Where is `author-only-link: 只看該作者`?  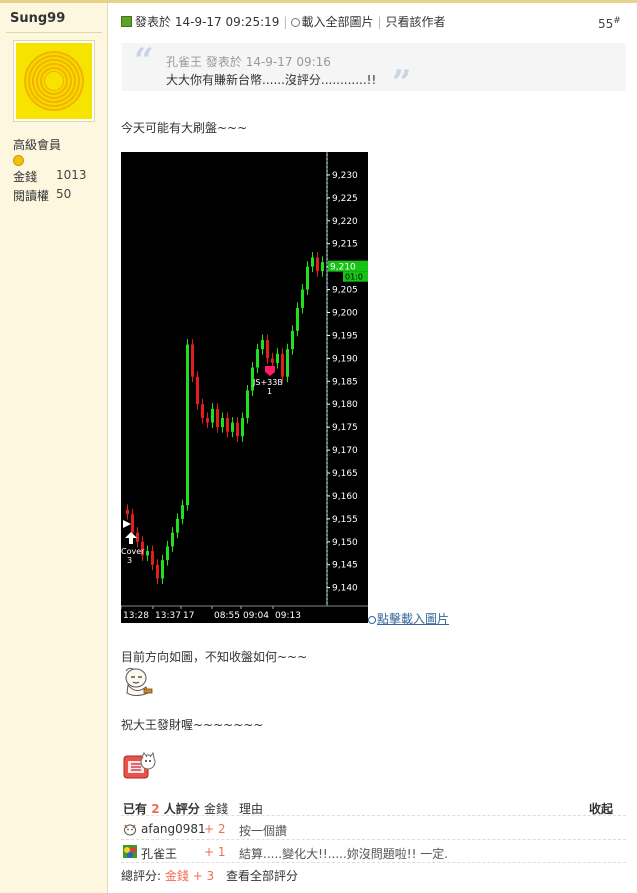
author-only-link: 只看該作者 is located at coordinates (416, 22).